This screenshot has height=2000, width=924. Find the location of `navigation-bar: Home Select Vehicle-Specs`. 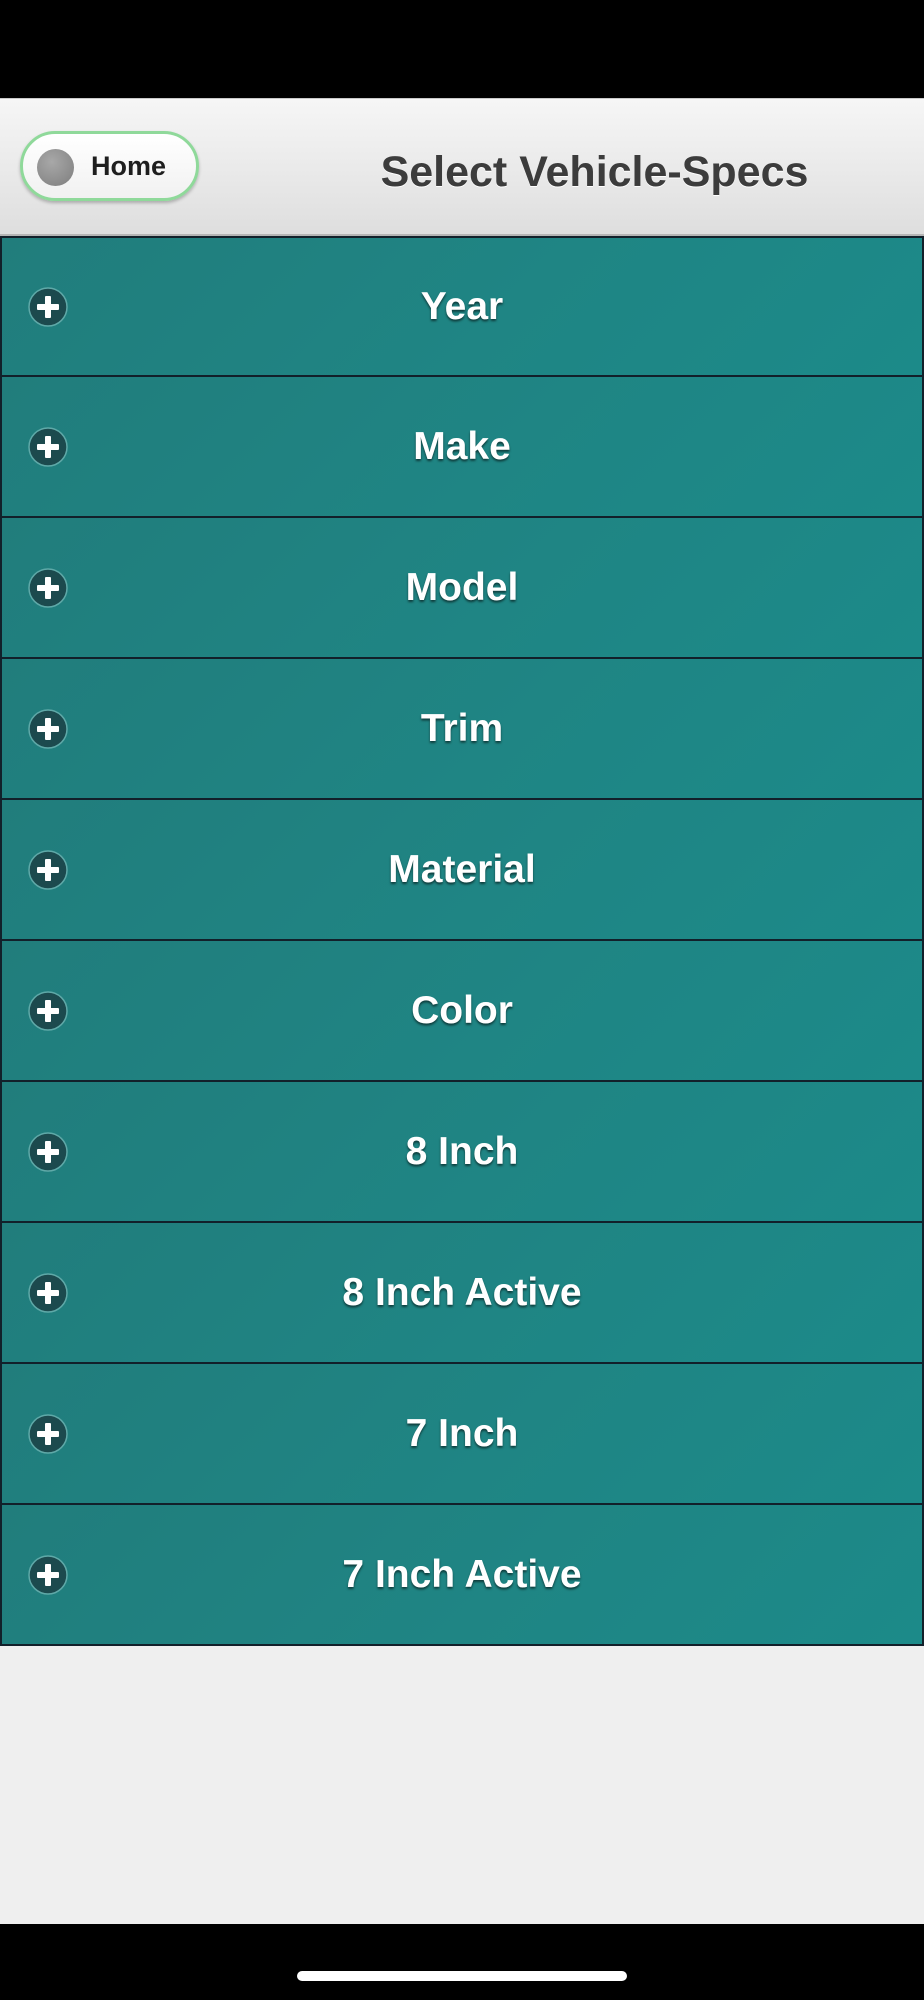

navigation-bar: Home Select Vehicle-Specs is located at coordinates (462, 167).